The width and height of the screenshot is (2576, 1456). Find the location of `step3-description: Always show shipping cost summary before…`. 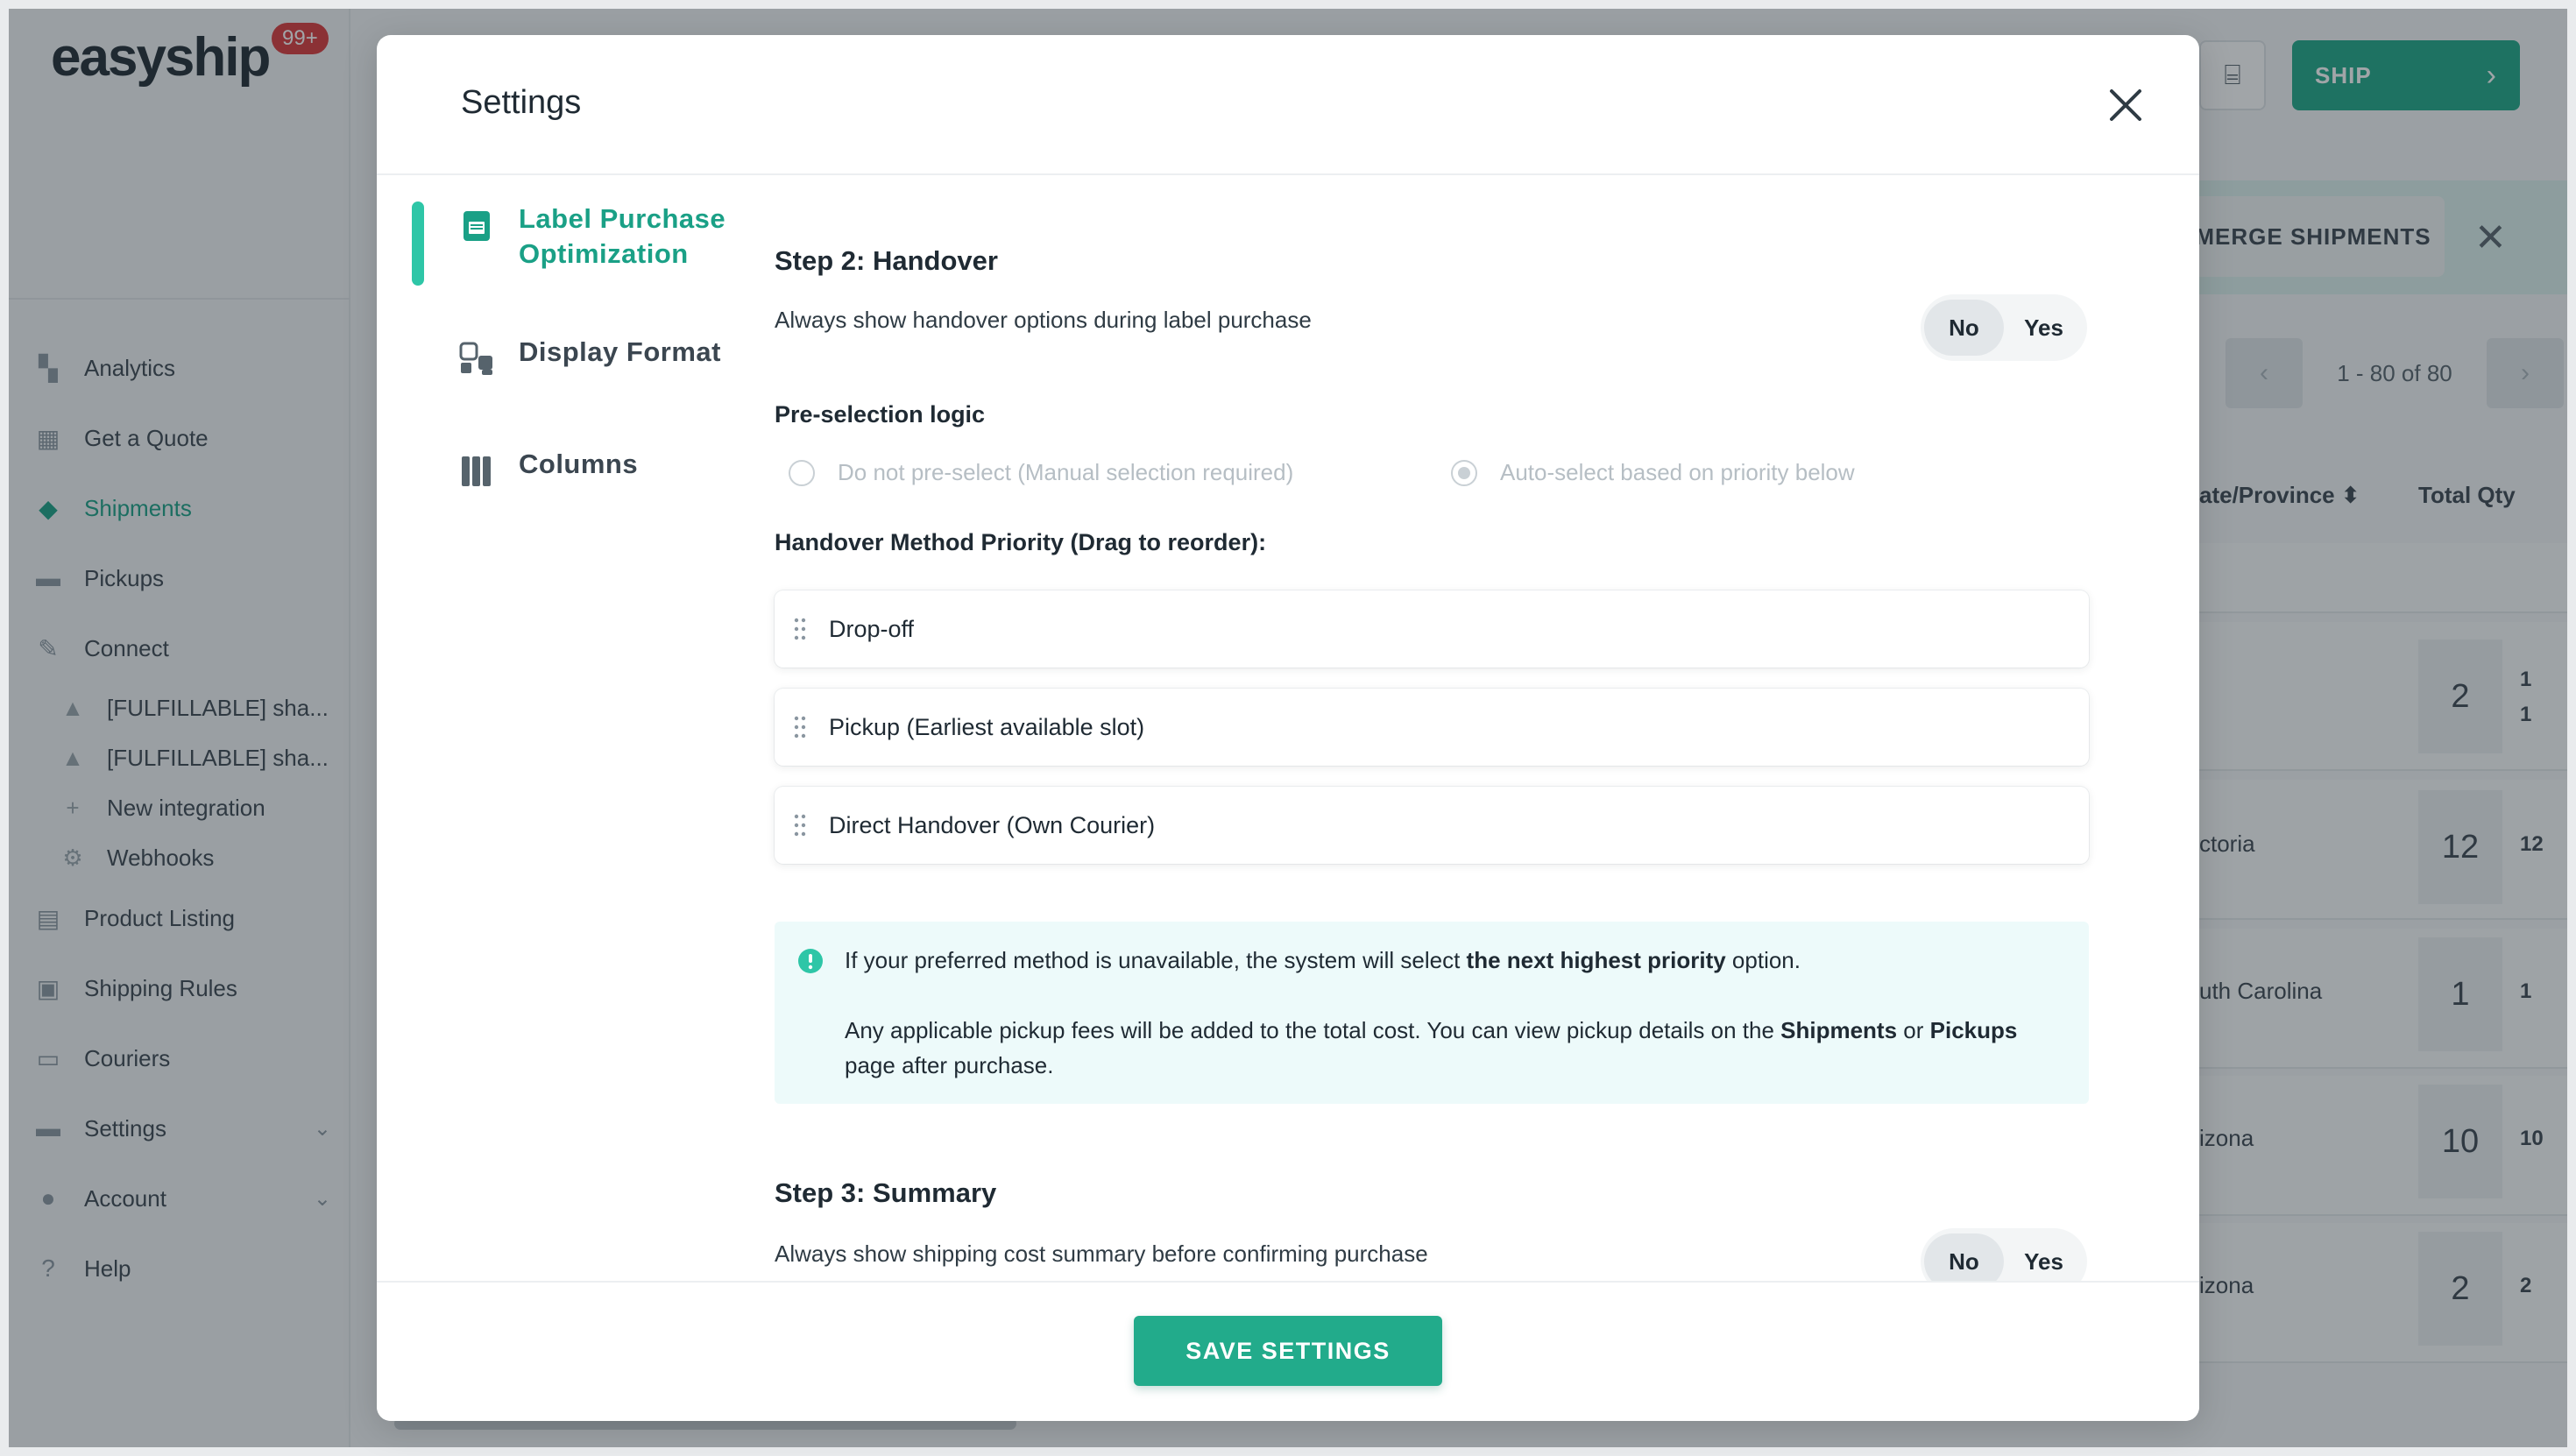

step3-description: Always show shipping cost summary before… is located at coordinates (1101, 1253).